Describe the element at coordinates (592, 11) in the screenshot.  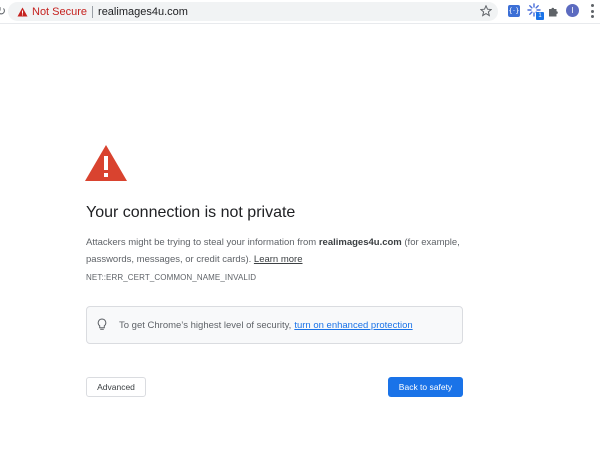
I see `kebab-menu-icon` at that location.